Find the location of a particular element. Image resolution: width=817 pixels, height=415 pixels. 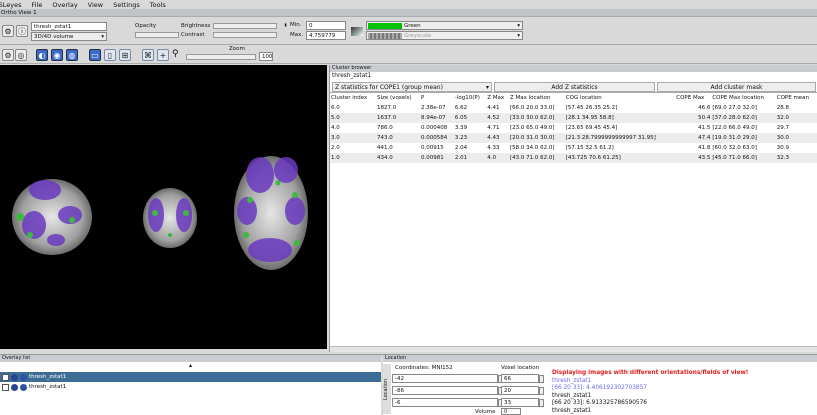

cell-zmax-location: [33.0 30.0 62.0] is located at coordinates (537, 118).